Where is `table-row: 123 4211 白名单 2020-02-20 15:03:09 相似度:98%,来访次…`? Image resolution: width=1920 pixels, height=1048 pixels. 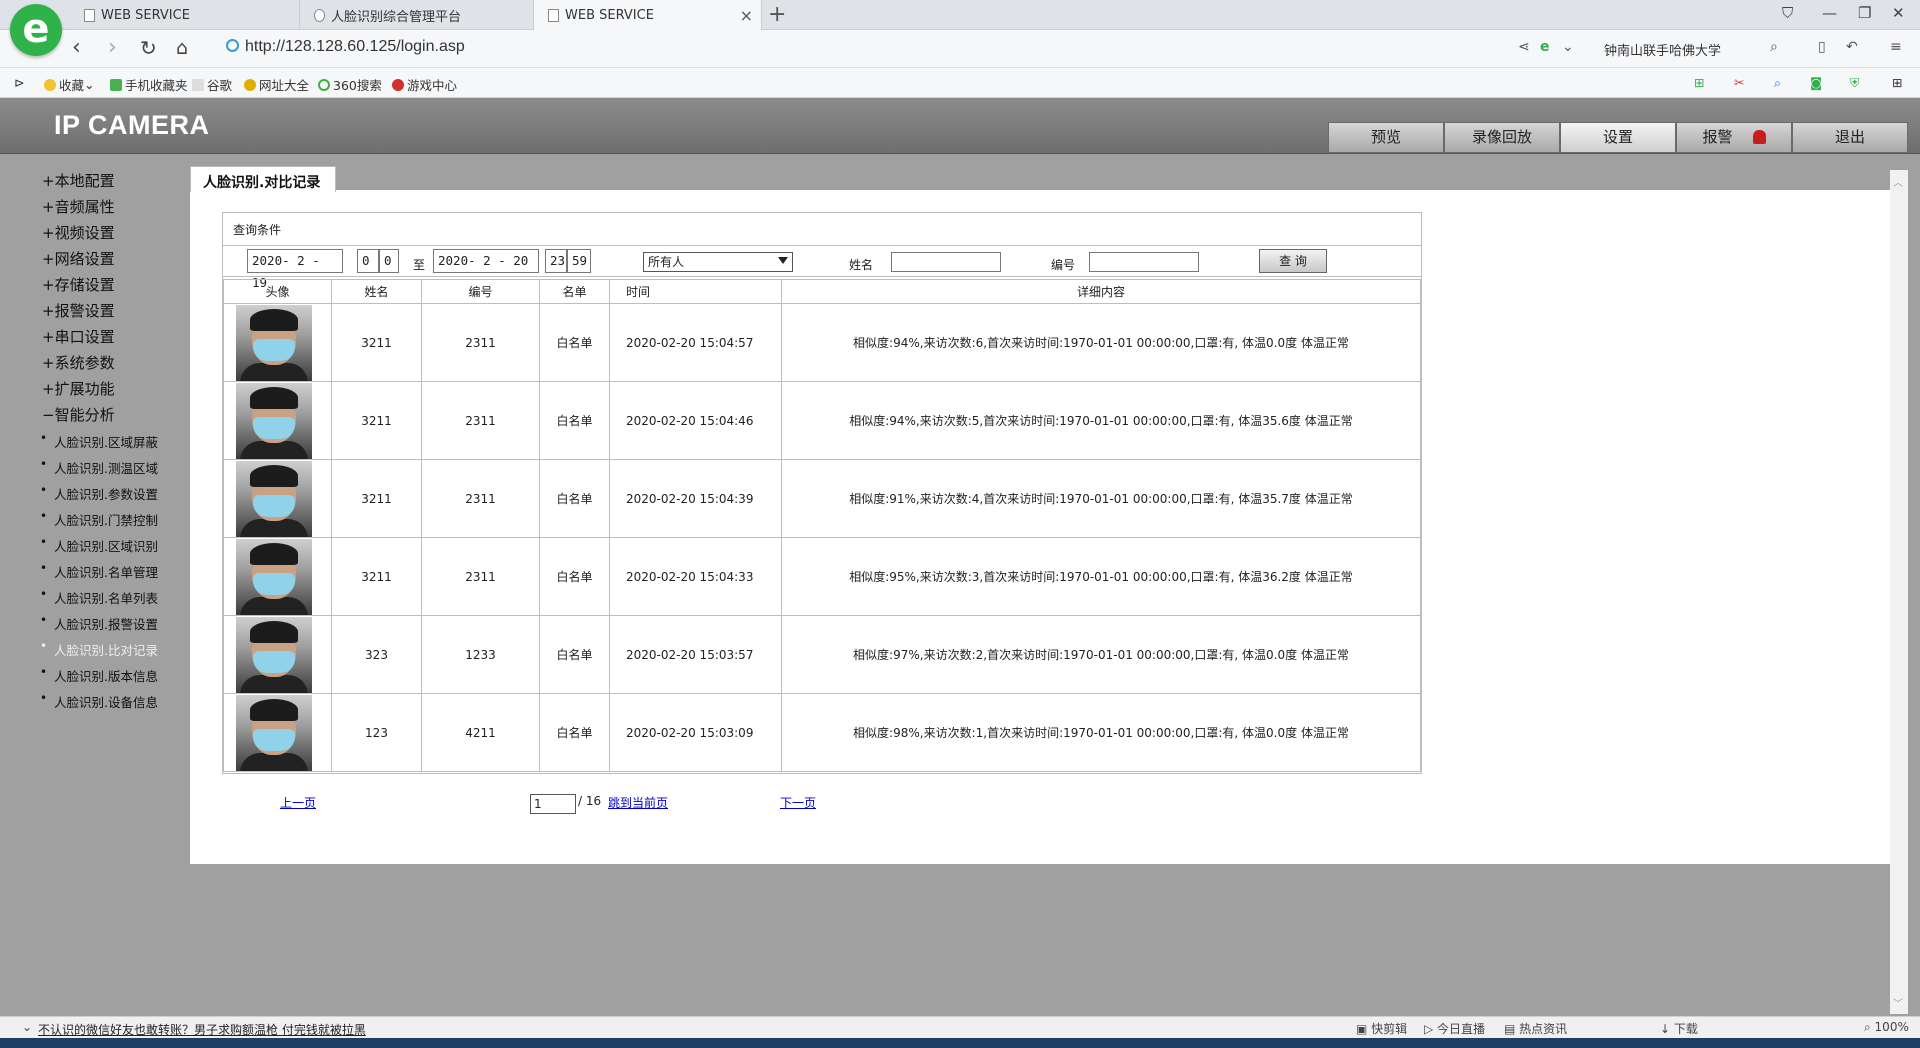
table-row: 123 4211 白名单 2020-02-20 15:03:09 相似度:98%,来访次… is located at coordinates (822, 732).